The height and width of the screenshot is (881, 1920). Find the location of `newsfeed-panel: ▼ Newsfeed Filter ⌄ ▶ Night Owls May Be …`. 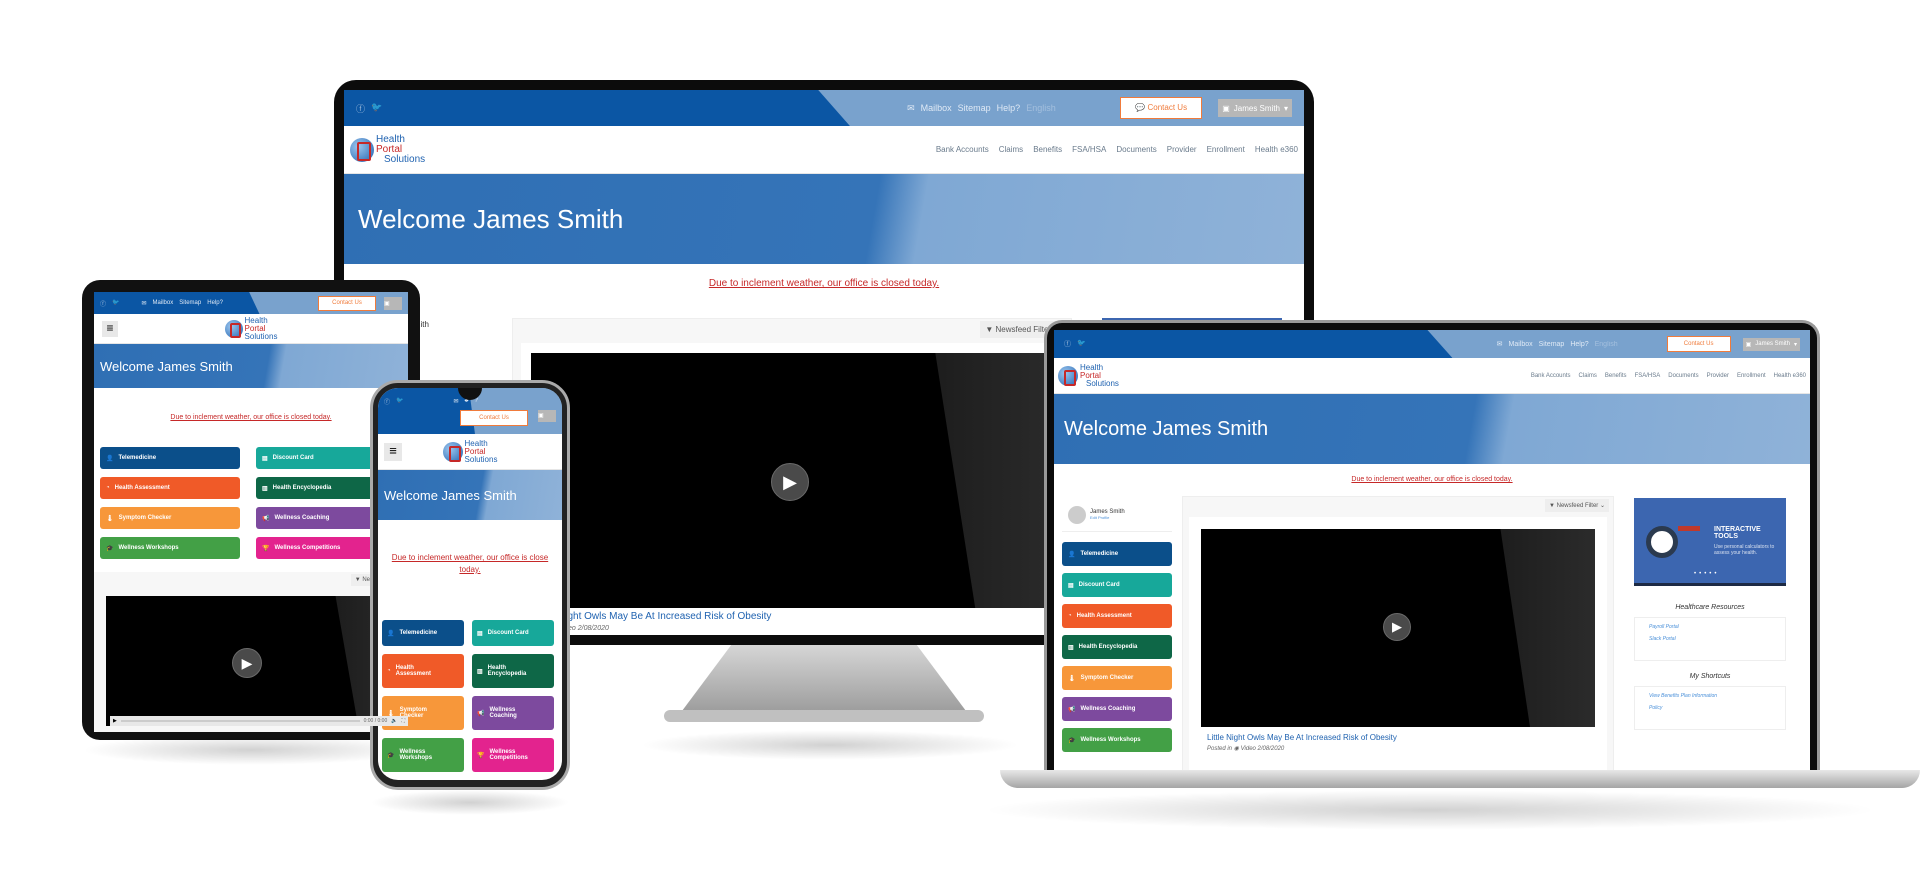

newsfeed-panel: ▼ Newsfeed Filter ⌄ ▶ Night Owls May Be … is located at coordinates (792, 476).